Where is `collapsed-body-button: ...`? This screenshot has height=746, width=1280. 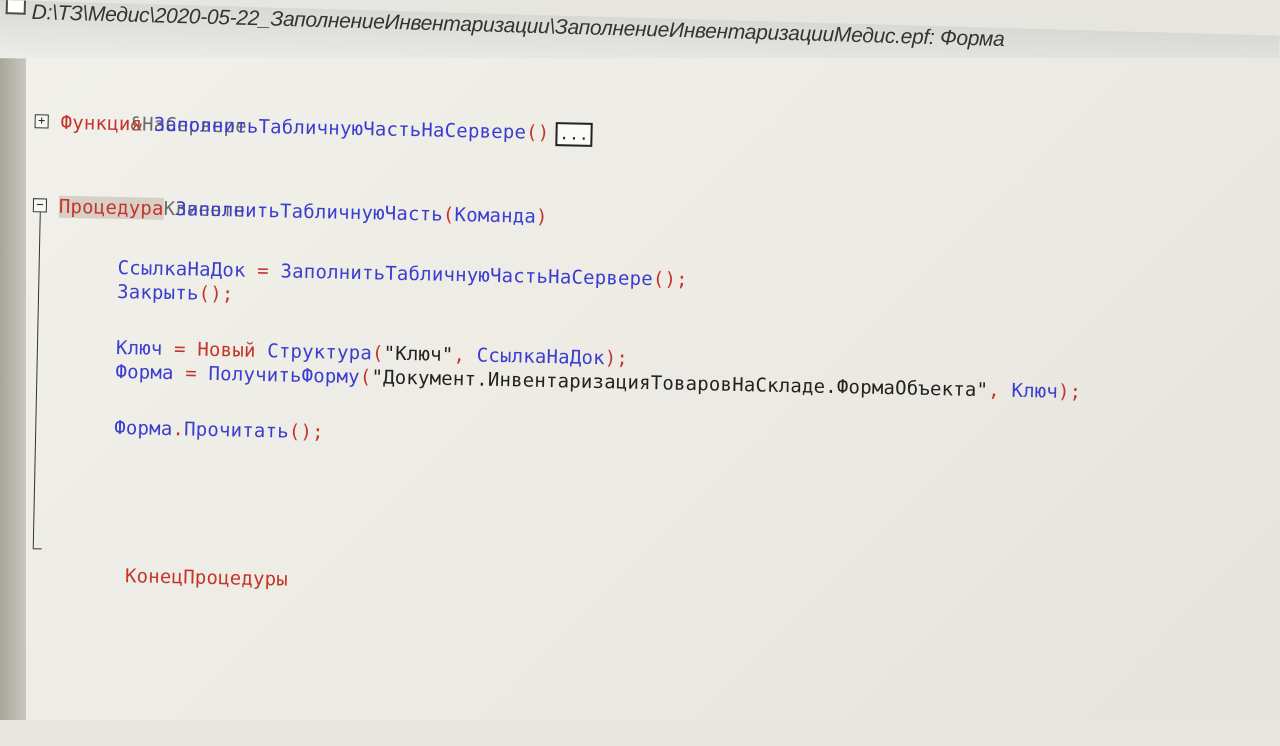 collapsed-body-button: ... is located at coordinates (574, 134).